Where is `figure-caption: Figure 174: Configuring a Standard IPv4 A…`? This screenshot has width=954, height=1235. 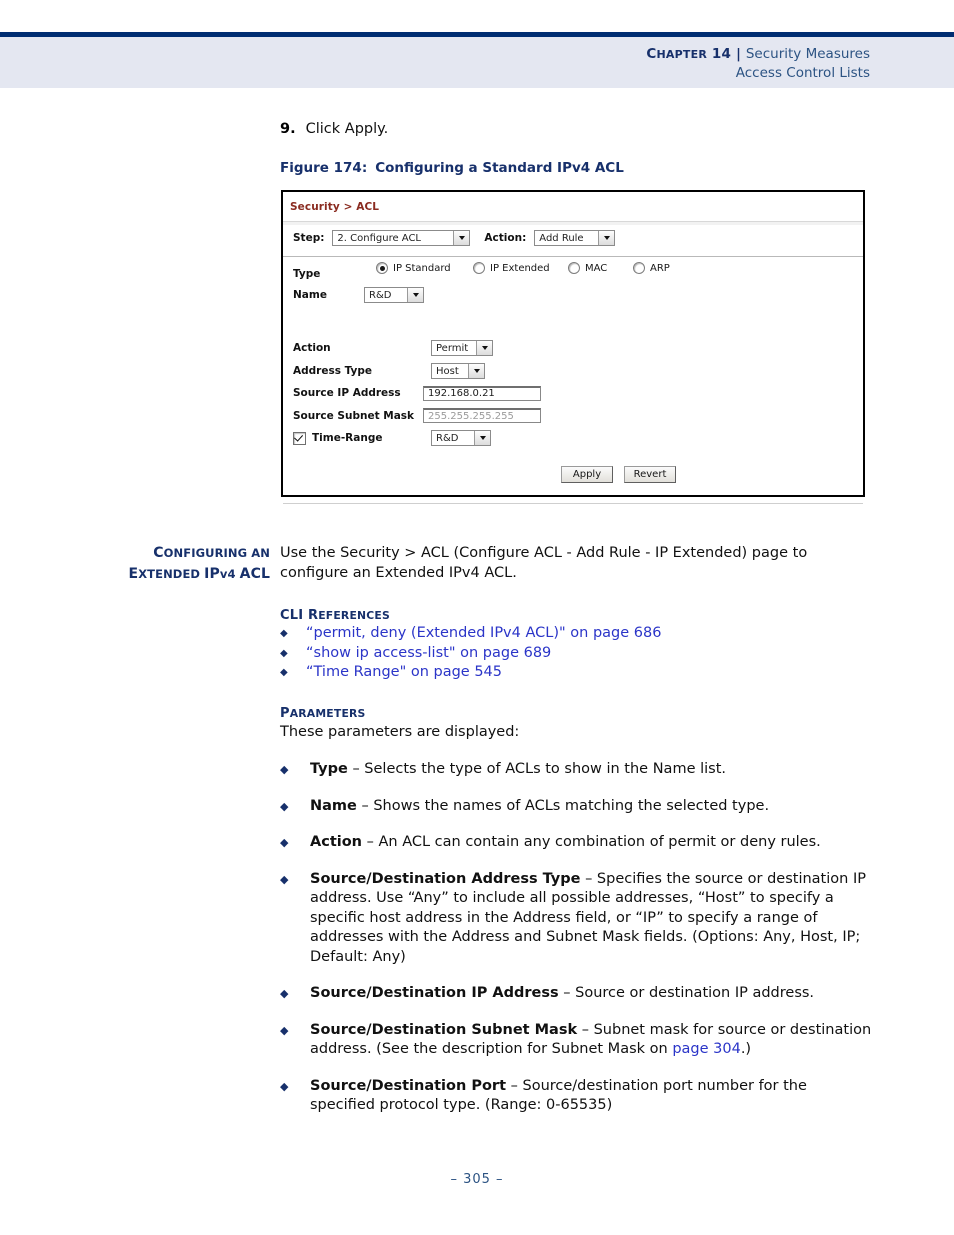 figure-caption: Figure 174: Configuring a Standard IPv4 A… is located at coordinates (452, 168).